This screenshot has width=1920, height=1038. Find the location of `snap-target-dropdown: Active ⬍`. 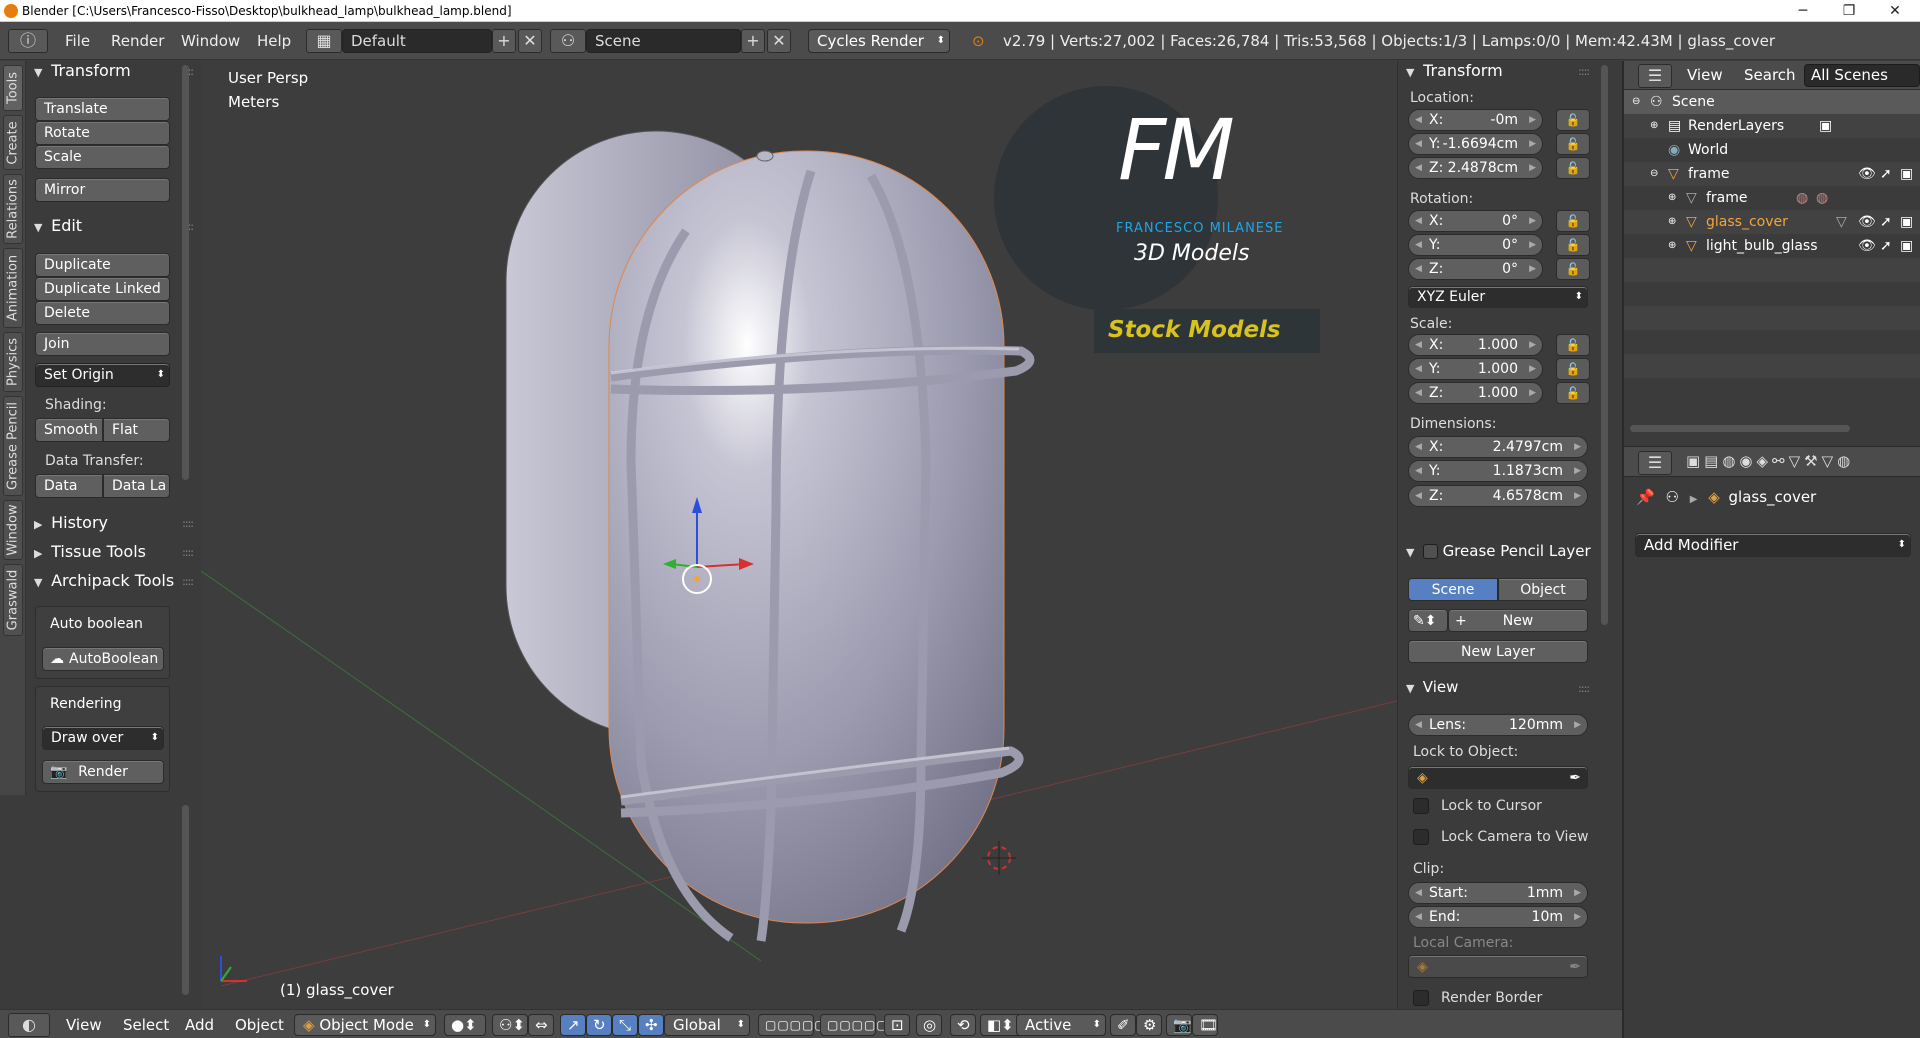

snap-target-dropdown: Active ⬍ is located at coordinates (1061, 1025).